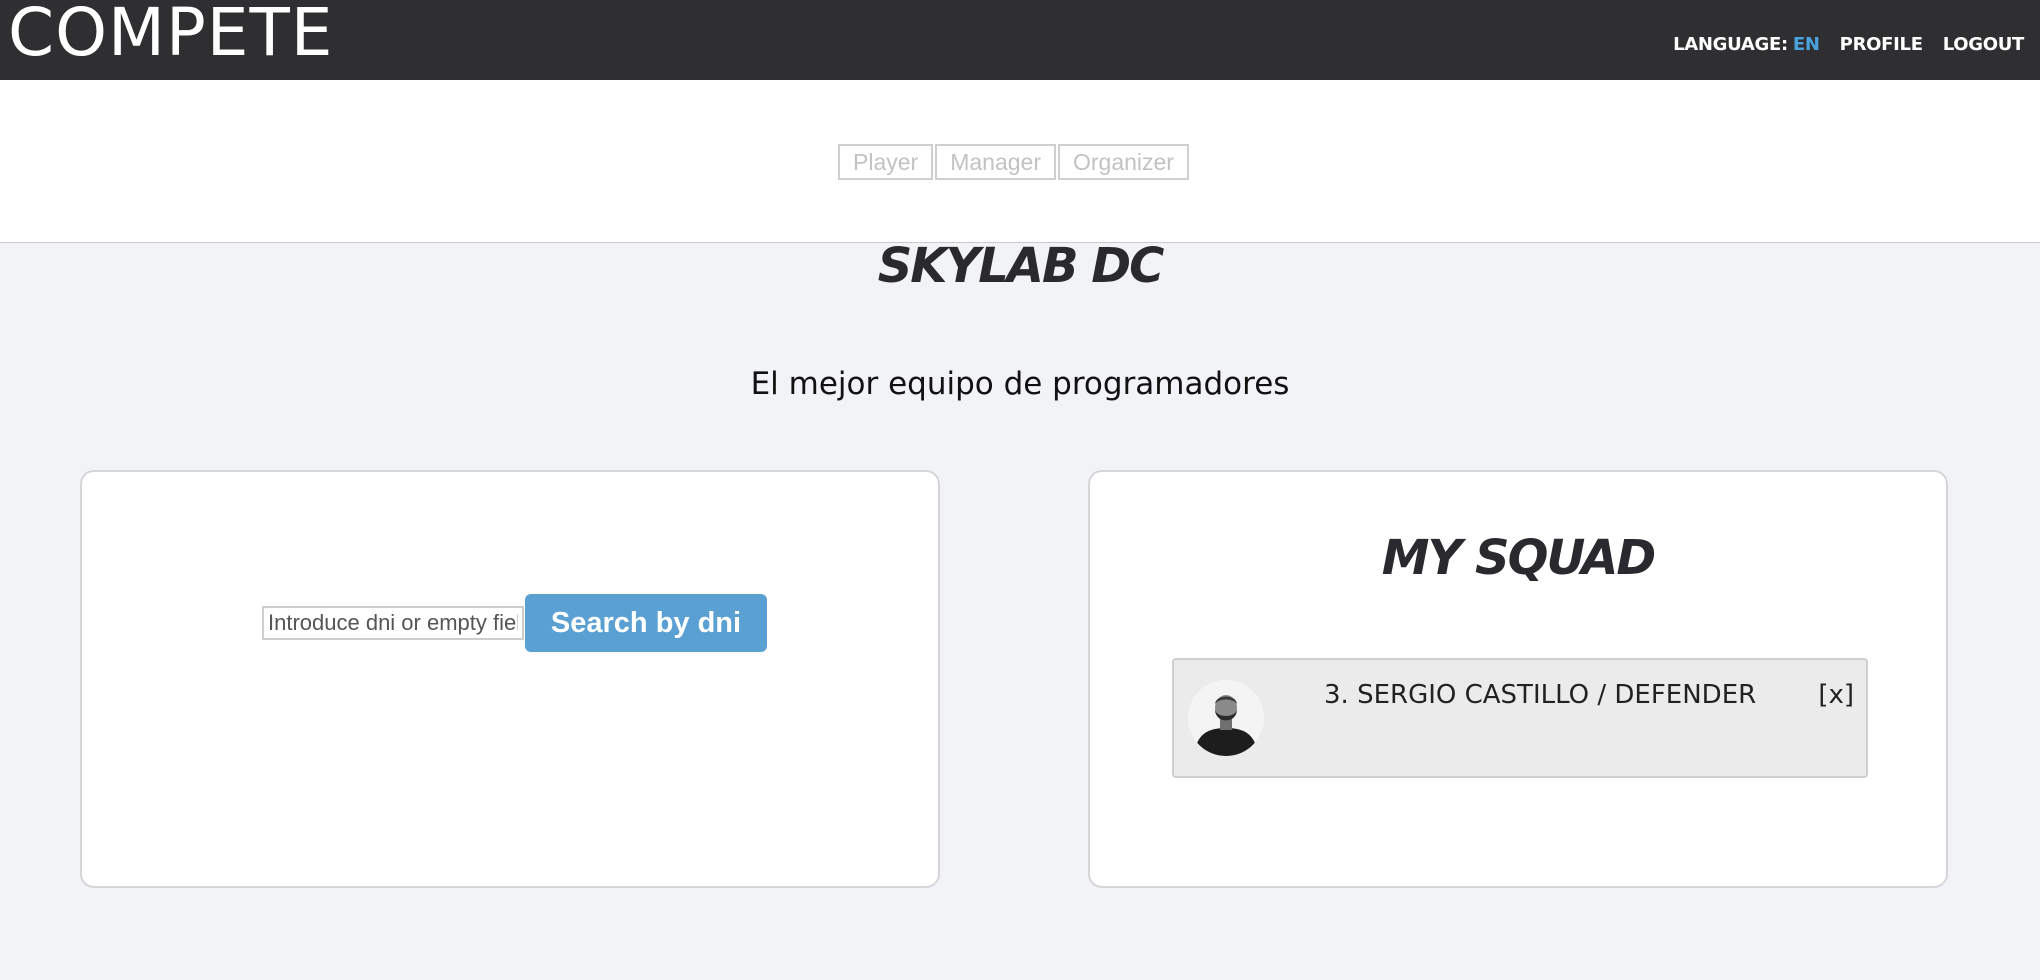 Image resolution: width=2040 pixels, height=980 pixels. I want to click on brand-logo: COMPETE, so click(171, 37).